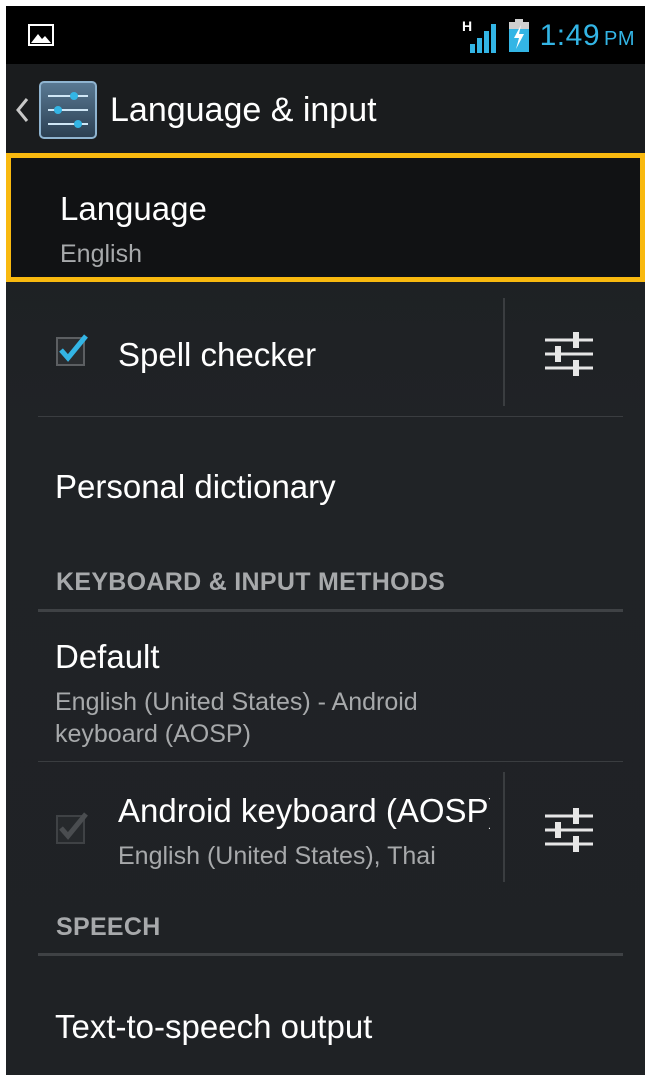 This screenshot has width=651, height=1081. What do you see at coordinates (217, 354) in the screenshot?
I see `spell-checker-title: Spell checker` at bounding box center [217, 354].